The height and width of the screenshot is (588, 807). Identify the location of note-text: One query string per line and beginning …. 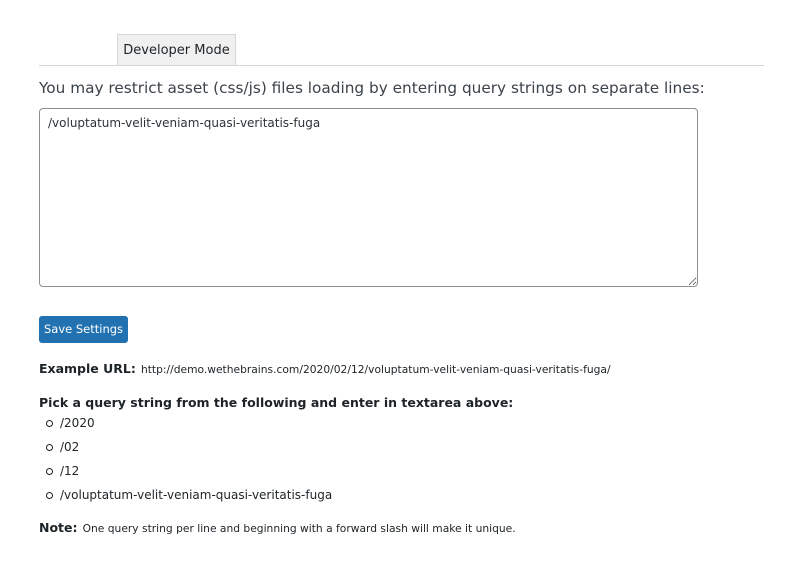
(299, 528).